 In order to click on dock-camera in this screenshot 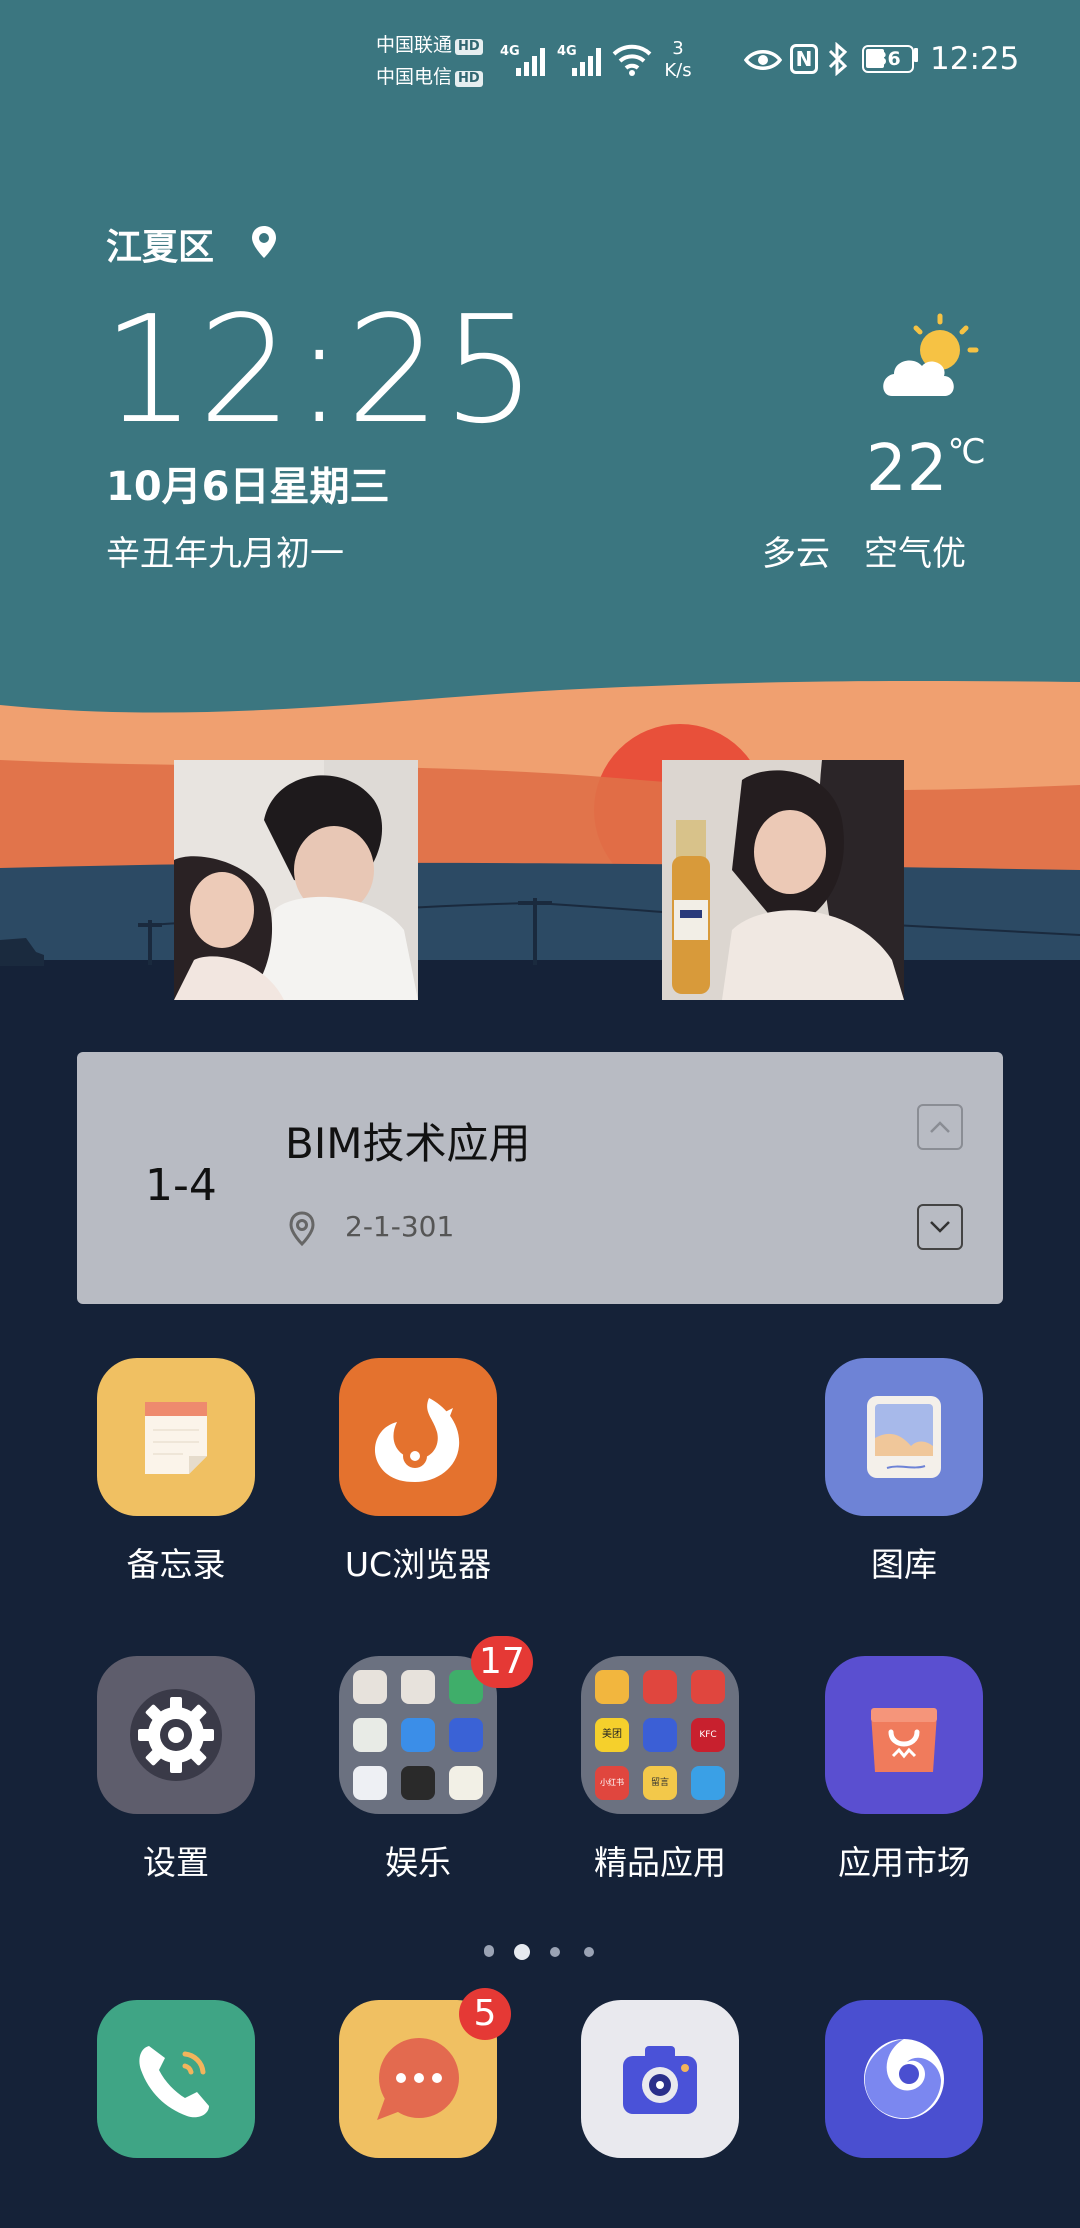, I will do `click(660, 2079)`.